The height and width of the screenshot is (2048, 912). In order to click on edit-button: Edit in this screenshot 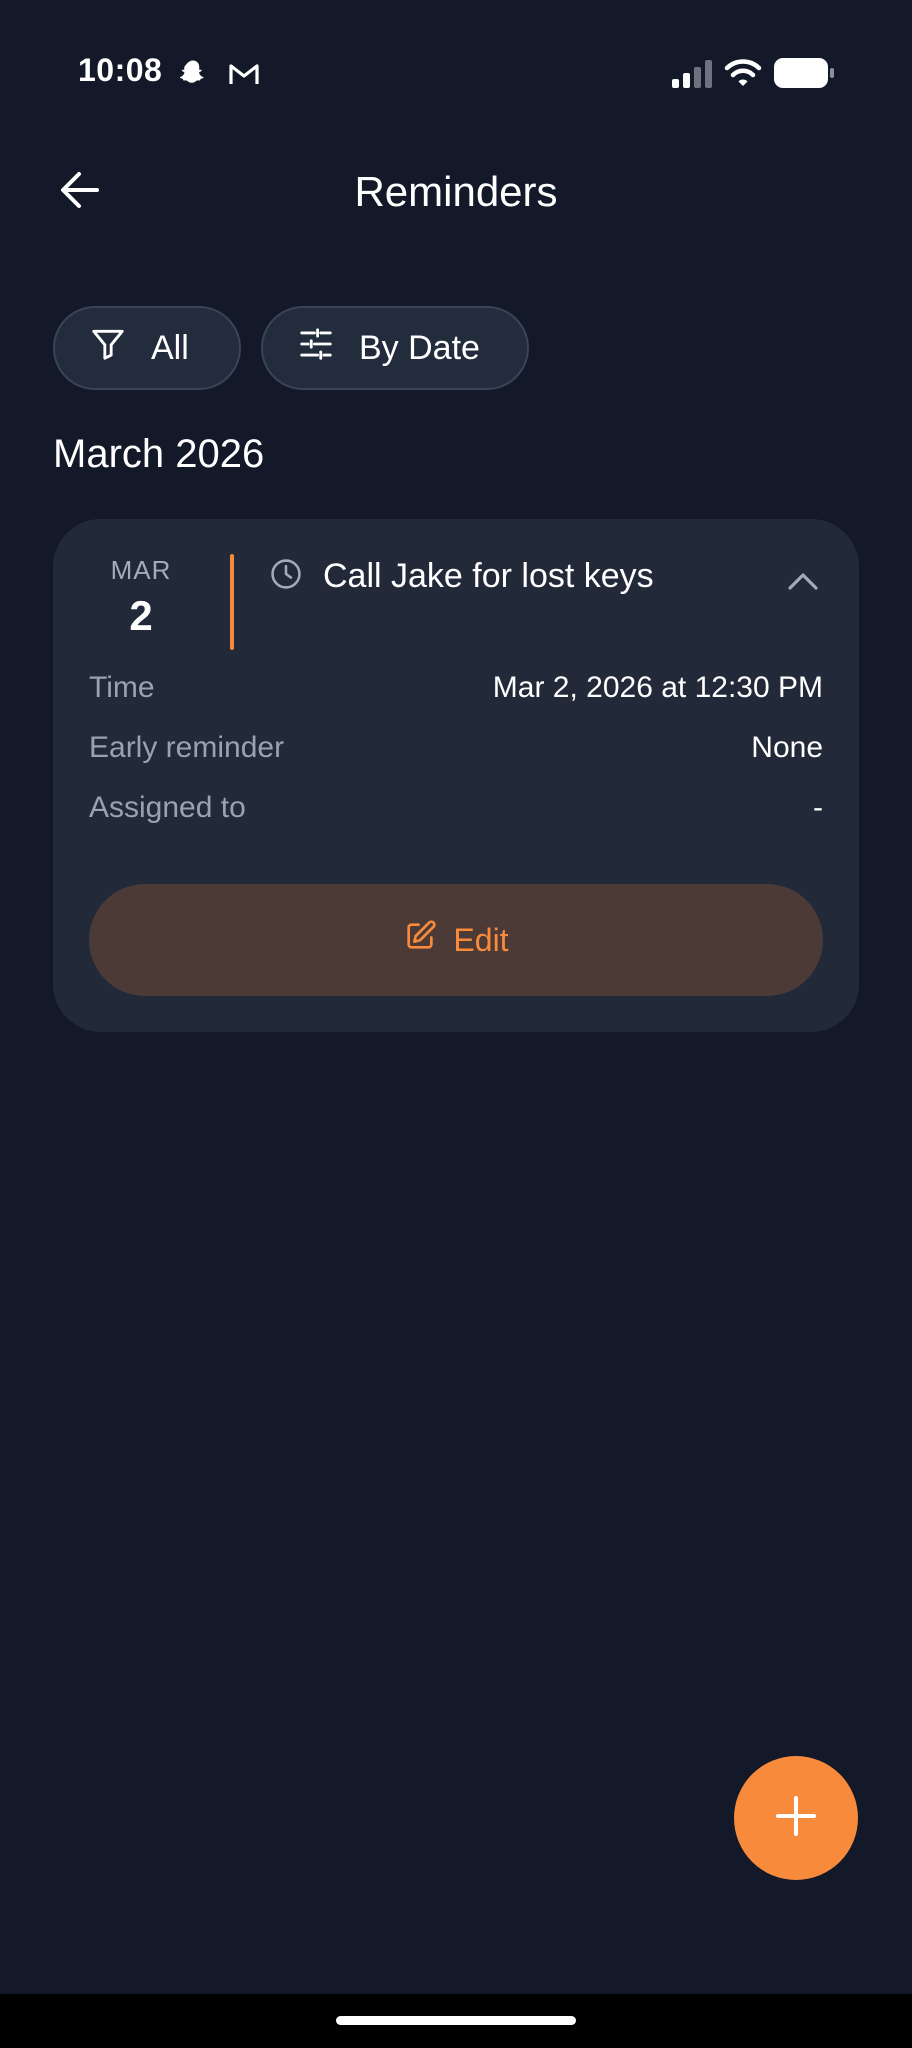, I will do `click(456, 940)`.